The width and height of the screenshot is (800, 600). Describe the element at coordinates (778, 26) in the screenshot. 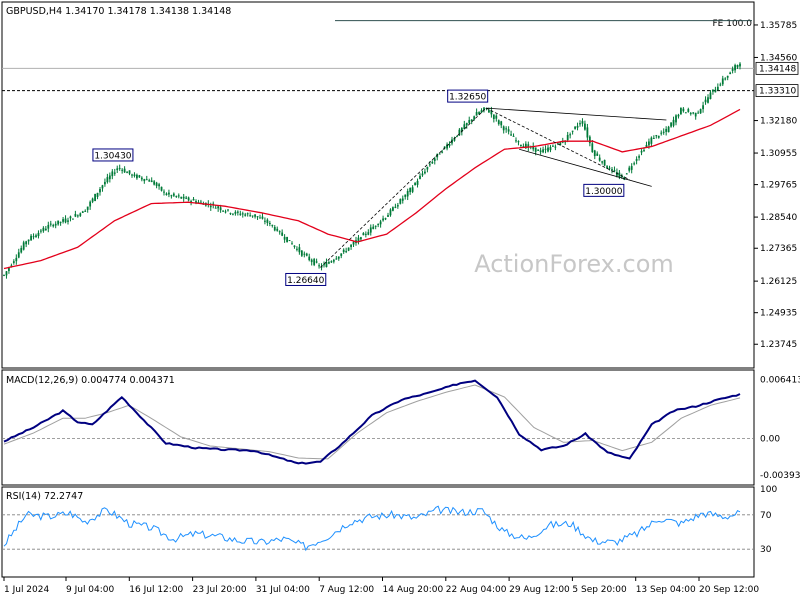

I see `price-tick-label: 1.35785` at that location.